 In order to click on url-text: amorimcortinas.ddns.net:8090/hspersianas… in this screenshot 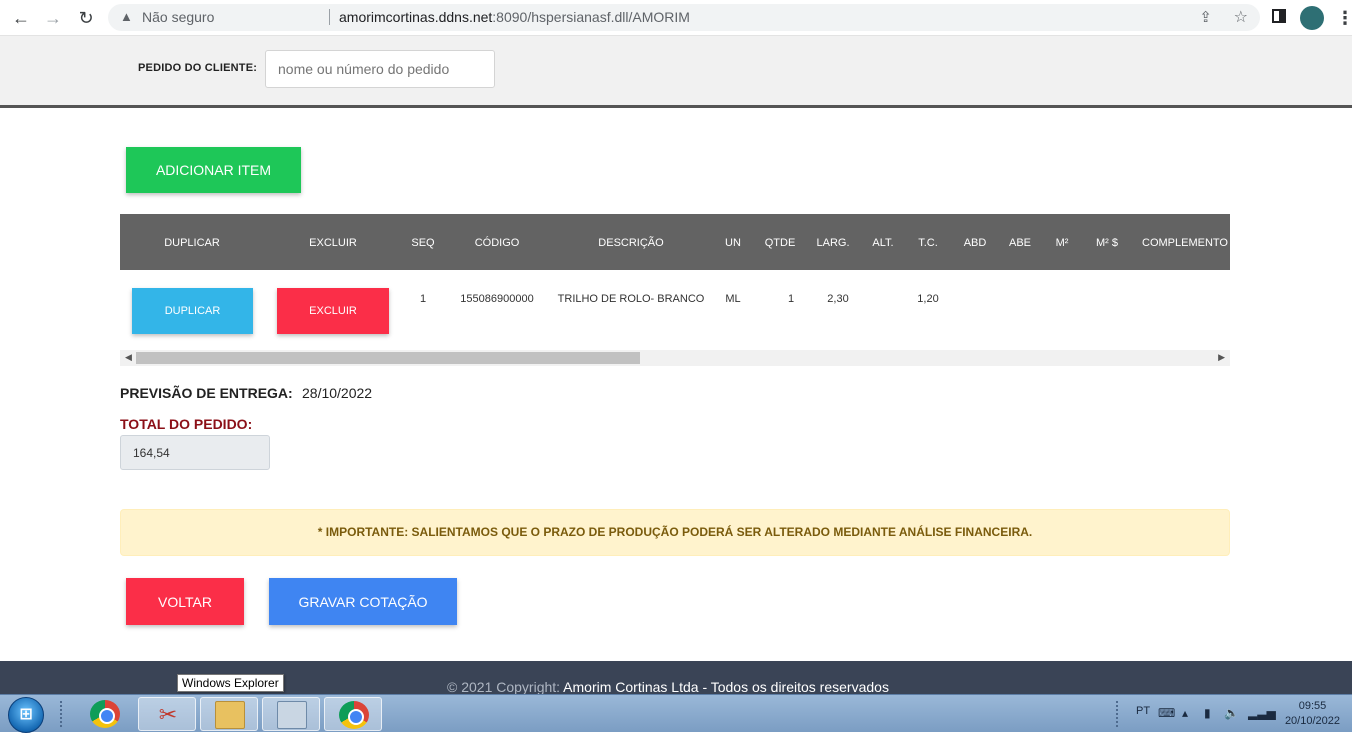, I will do `click(514, 17)`.